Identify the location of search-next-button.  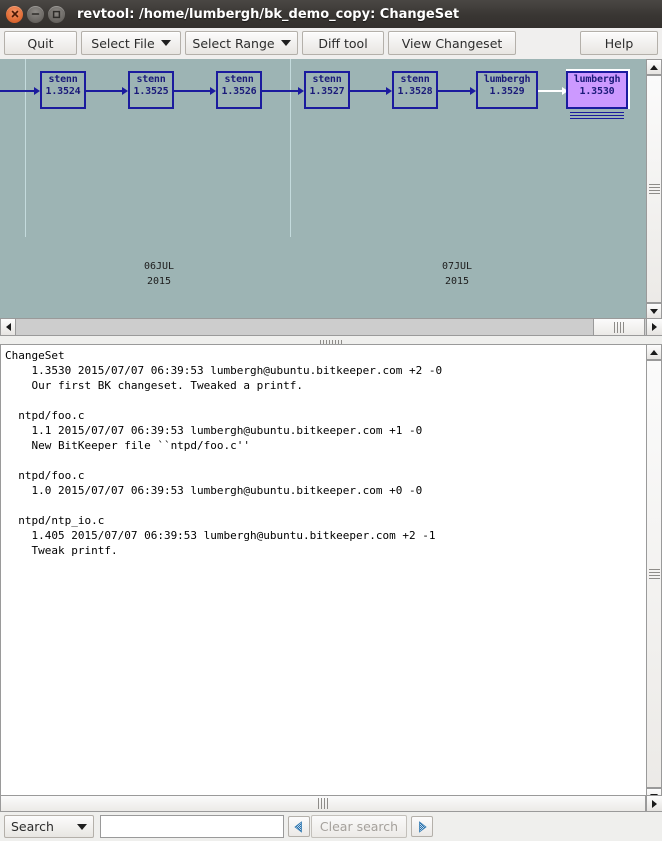
(422, 826).